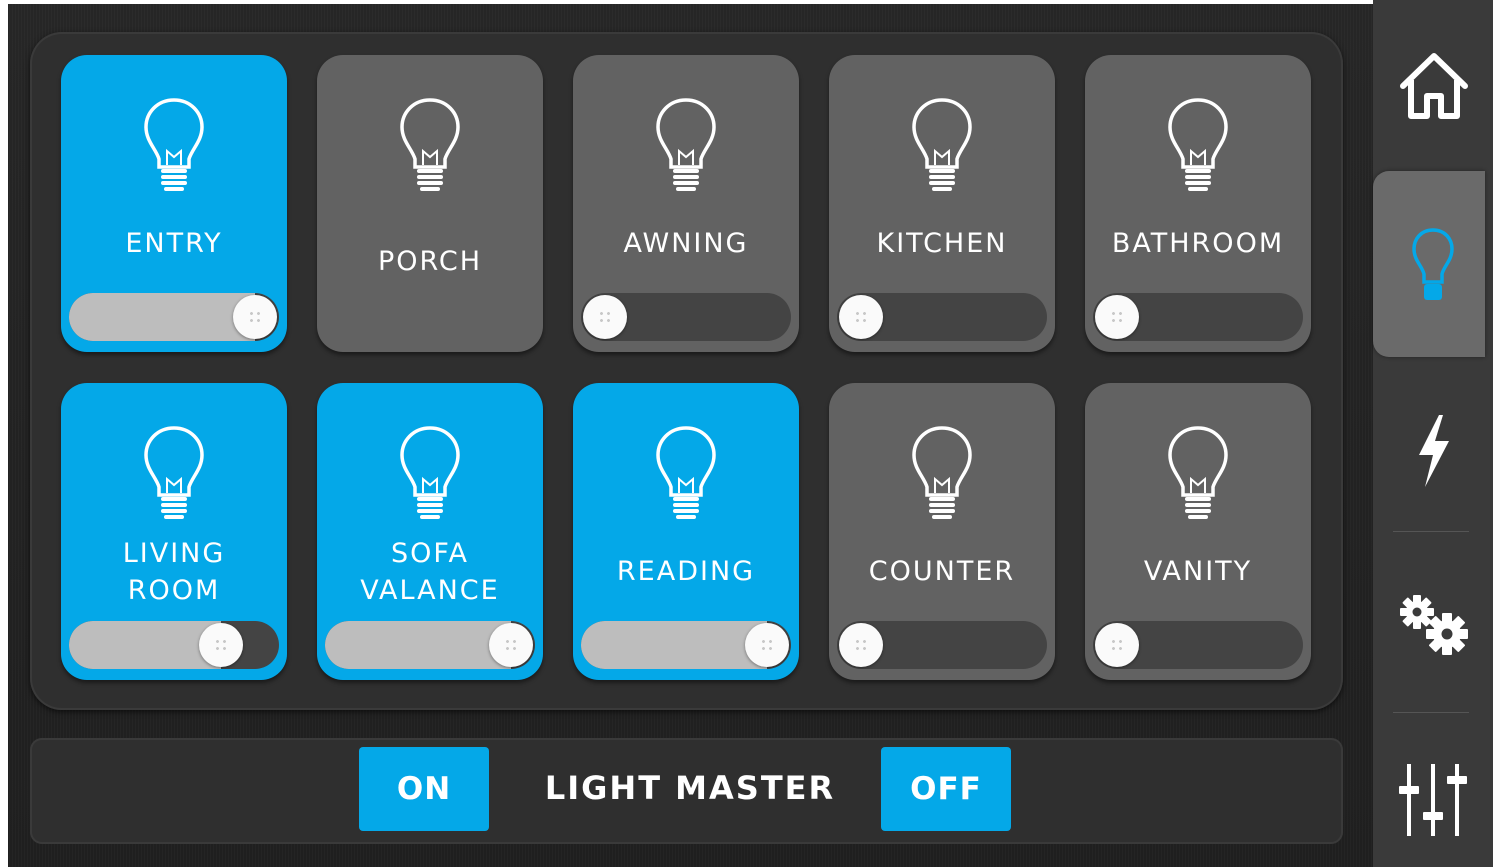  I want to click on light-tile: VANITY, so click(1198, 531).